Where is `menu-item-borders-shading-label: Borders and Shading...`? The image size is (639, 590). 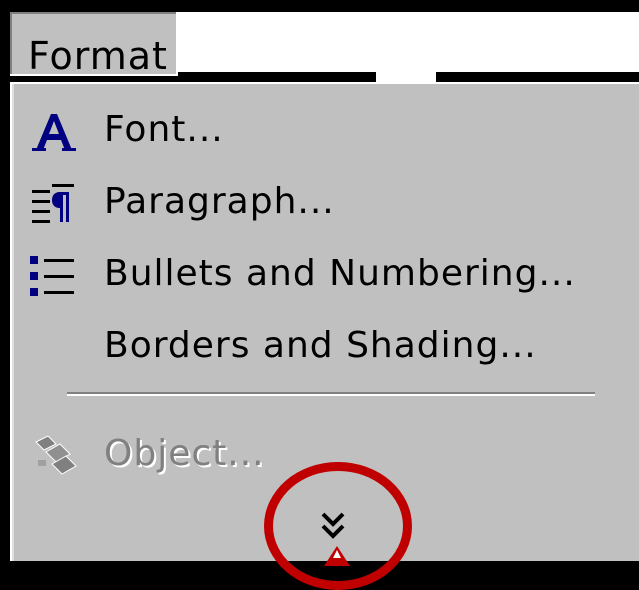
menu-item-borders-shading-label: Borders and Shading... is located at coordinates (320, 345).